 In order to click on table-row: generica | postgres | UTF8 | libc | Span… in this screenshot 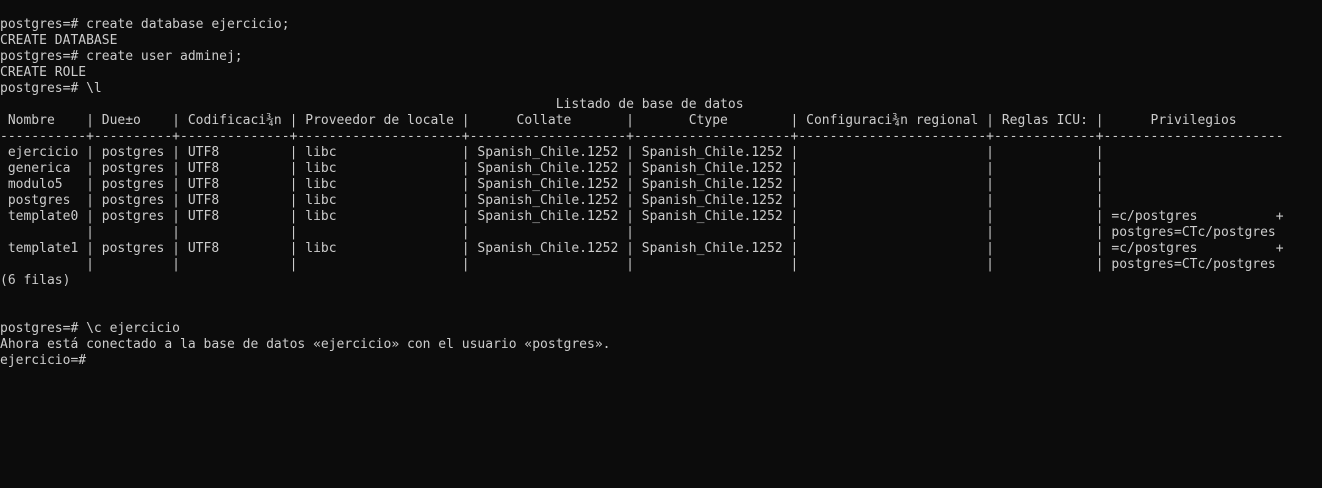, I will do `click(552, 168)`.